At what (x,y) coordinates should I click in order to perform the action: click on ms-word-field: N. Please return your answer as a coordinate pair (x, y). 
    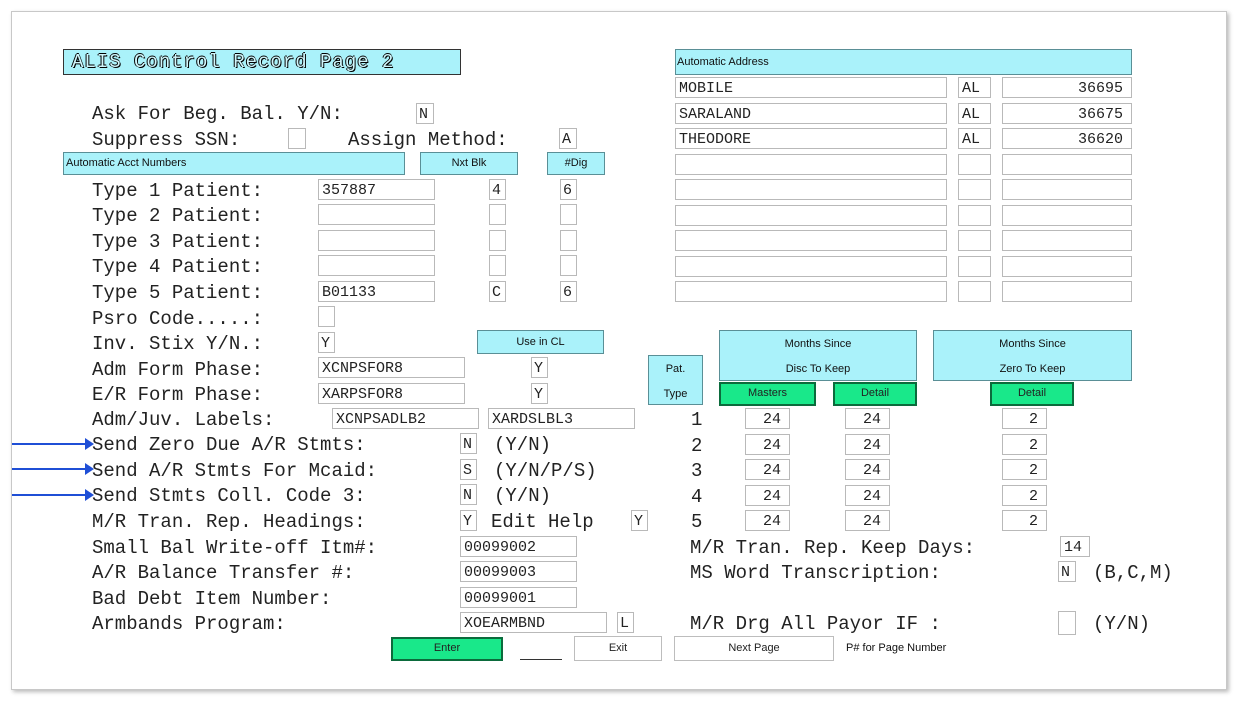
    Looking at the image, I should click on (1067, 571).